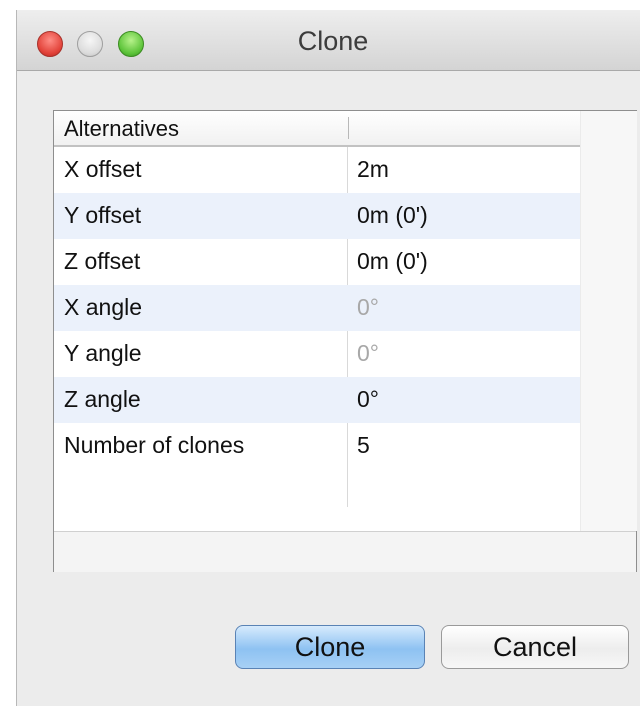 This screenshot has width=640, height=706. What do you see at coordinates (330, 647) in the screenshot?
I see `clone-button: Clone` at bounding box center [330, 647].